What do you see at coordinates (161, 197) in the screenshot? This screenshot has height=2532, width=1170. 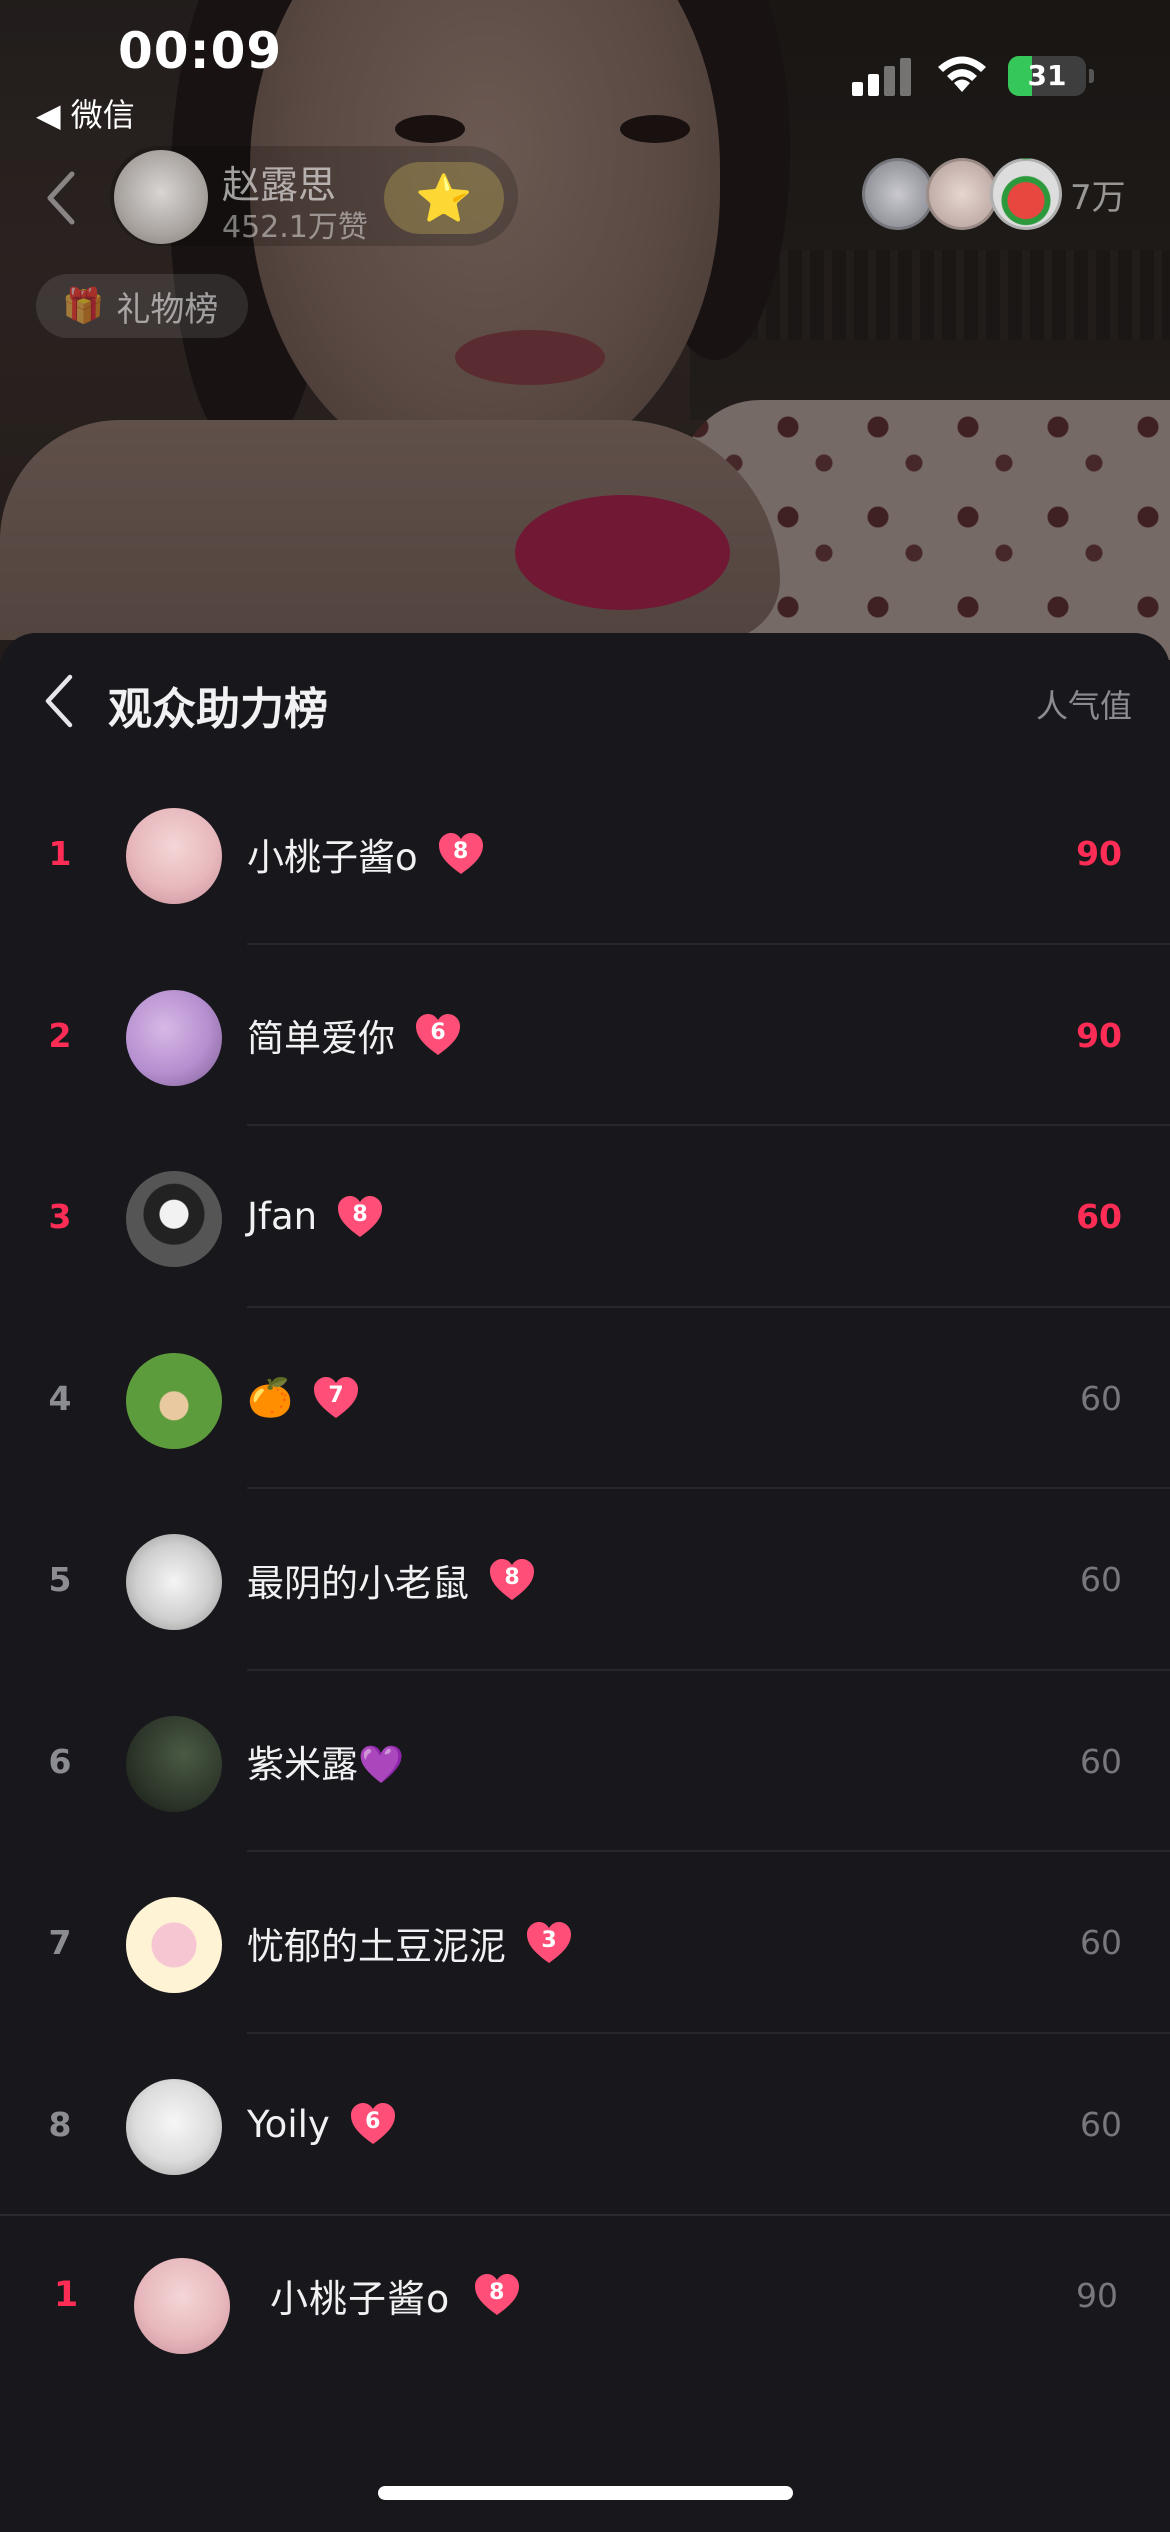 I see `host-avatar` at bounding box center [161, 197].